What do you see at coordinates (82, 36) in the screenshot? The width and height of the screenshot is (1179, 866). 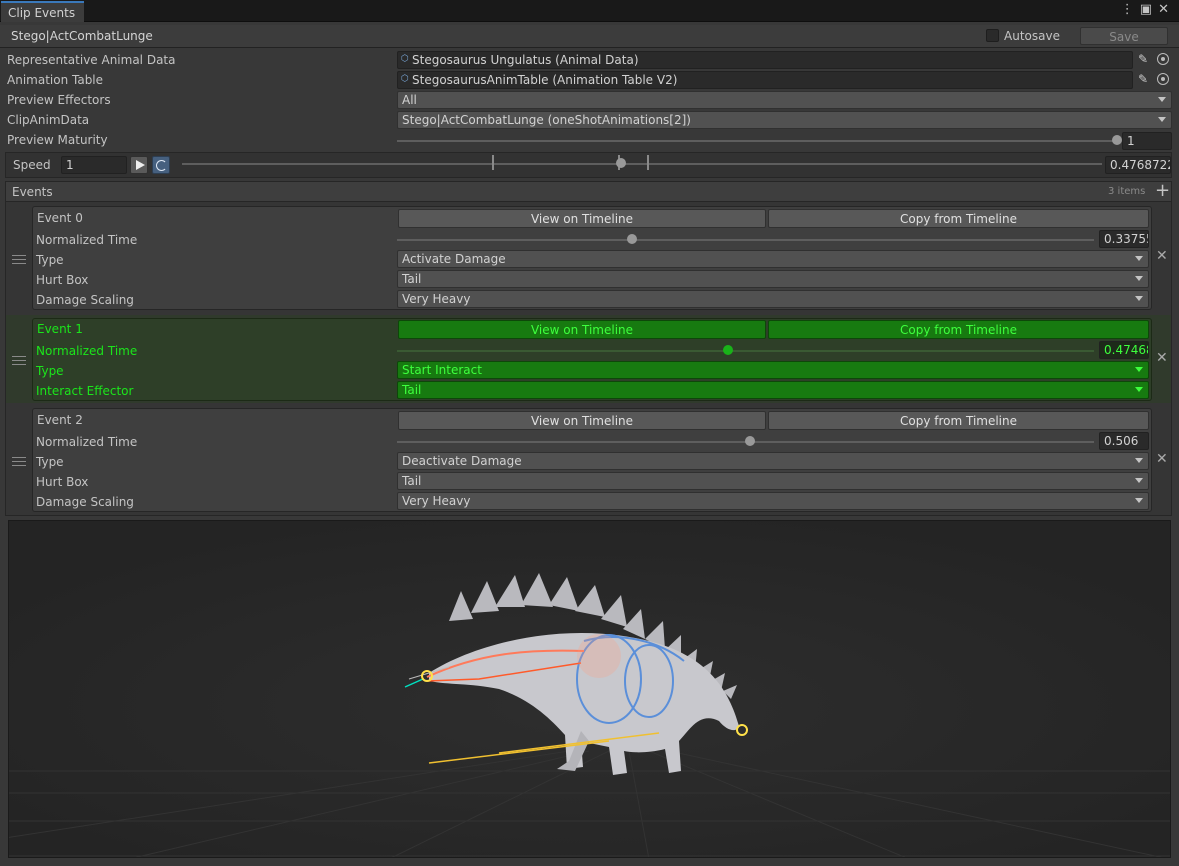 I see `clip-name: Stego|ActCombatLunge` at bounding box center [82, 36].